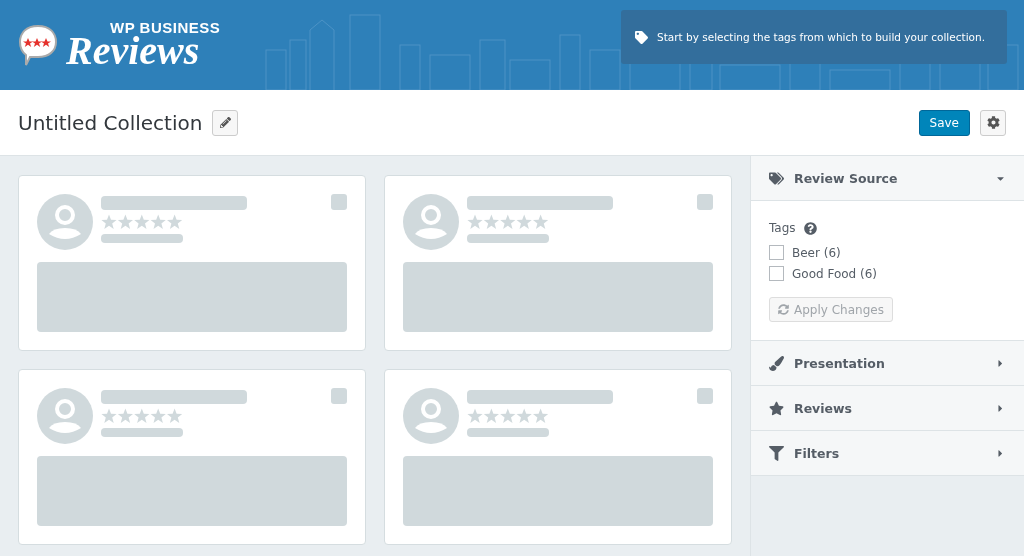 The height and width of the screenshot is (556, 1024). I want to click on speech-bubble-logo-icon, so click(38, 45).